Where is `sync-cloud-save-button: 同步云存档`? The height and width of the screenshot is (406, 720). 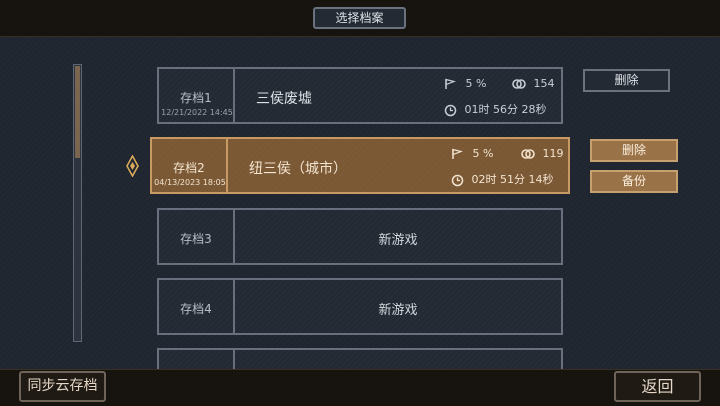
sync-cloud-save-button: 同步云存档 is located at coordinates (62, 386).